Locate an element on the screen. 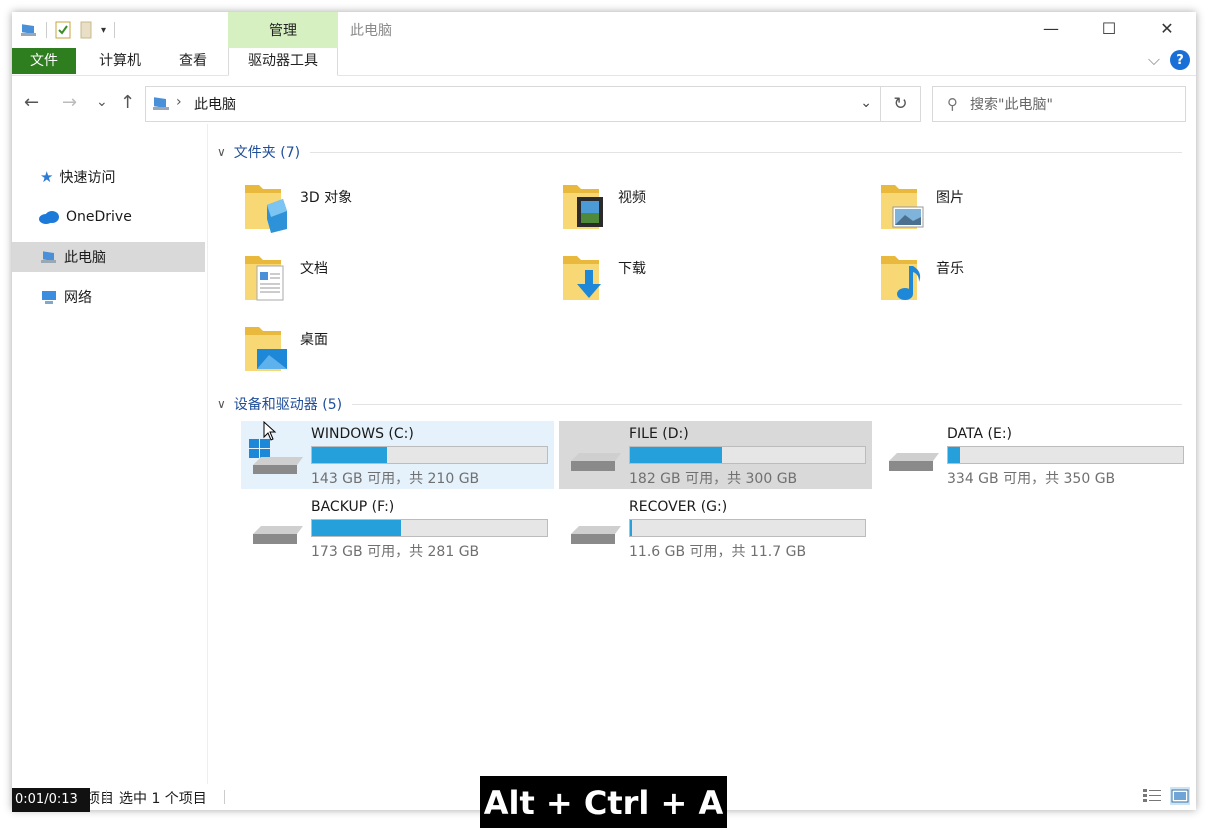 The height and width of the screenshot is (830, 1208). view-switcher is located at coordinates (1166, 796).